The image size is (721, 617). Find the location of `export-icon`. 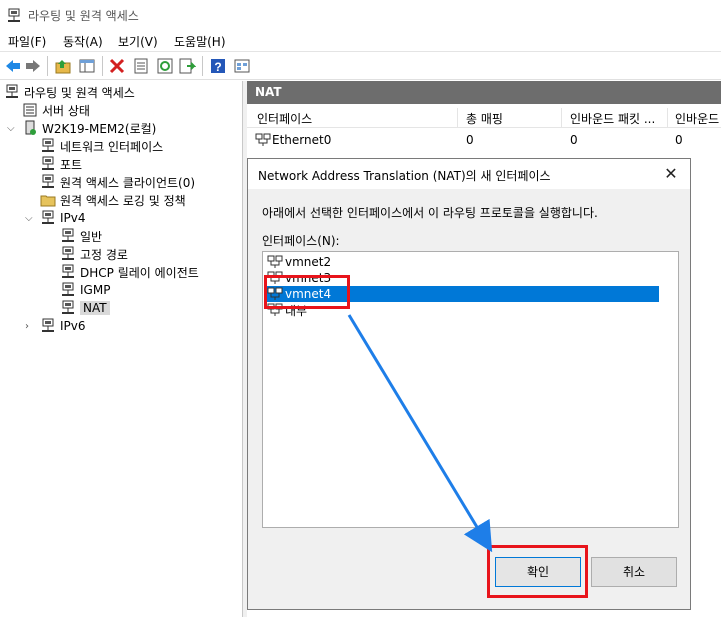

export-icon is located at coordinates (187, 66).